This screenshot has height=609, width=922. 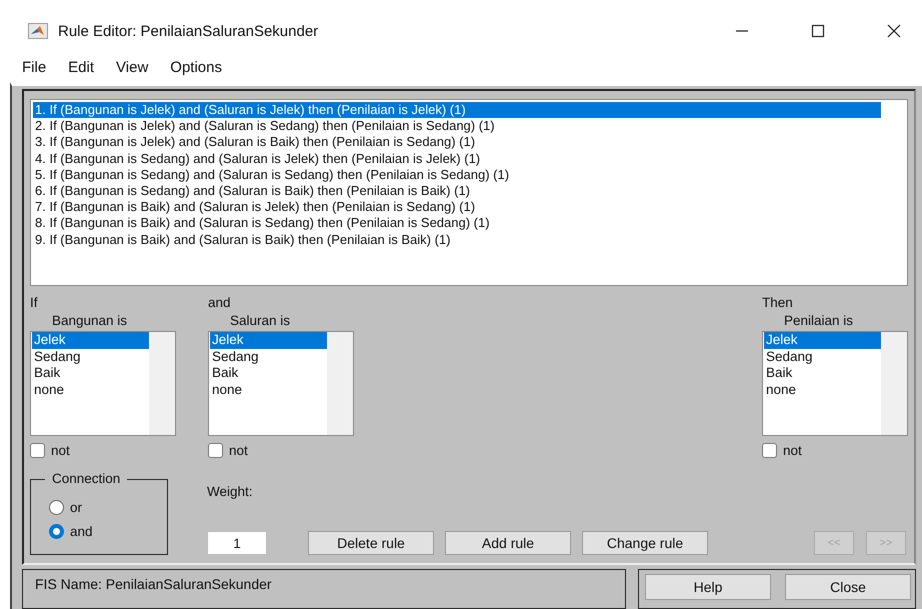 I want to click on menu-item: View, so click(x=132, y=67).